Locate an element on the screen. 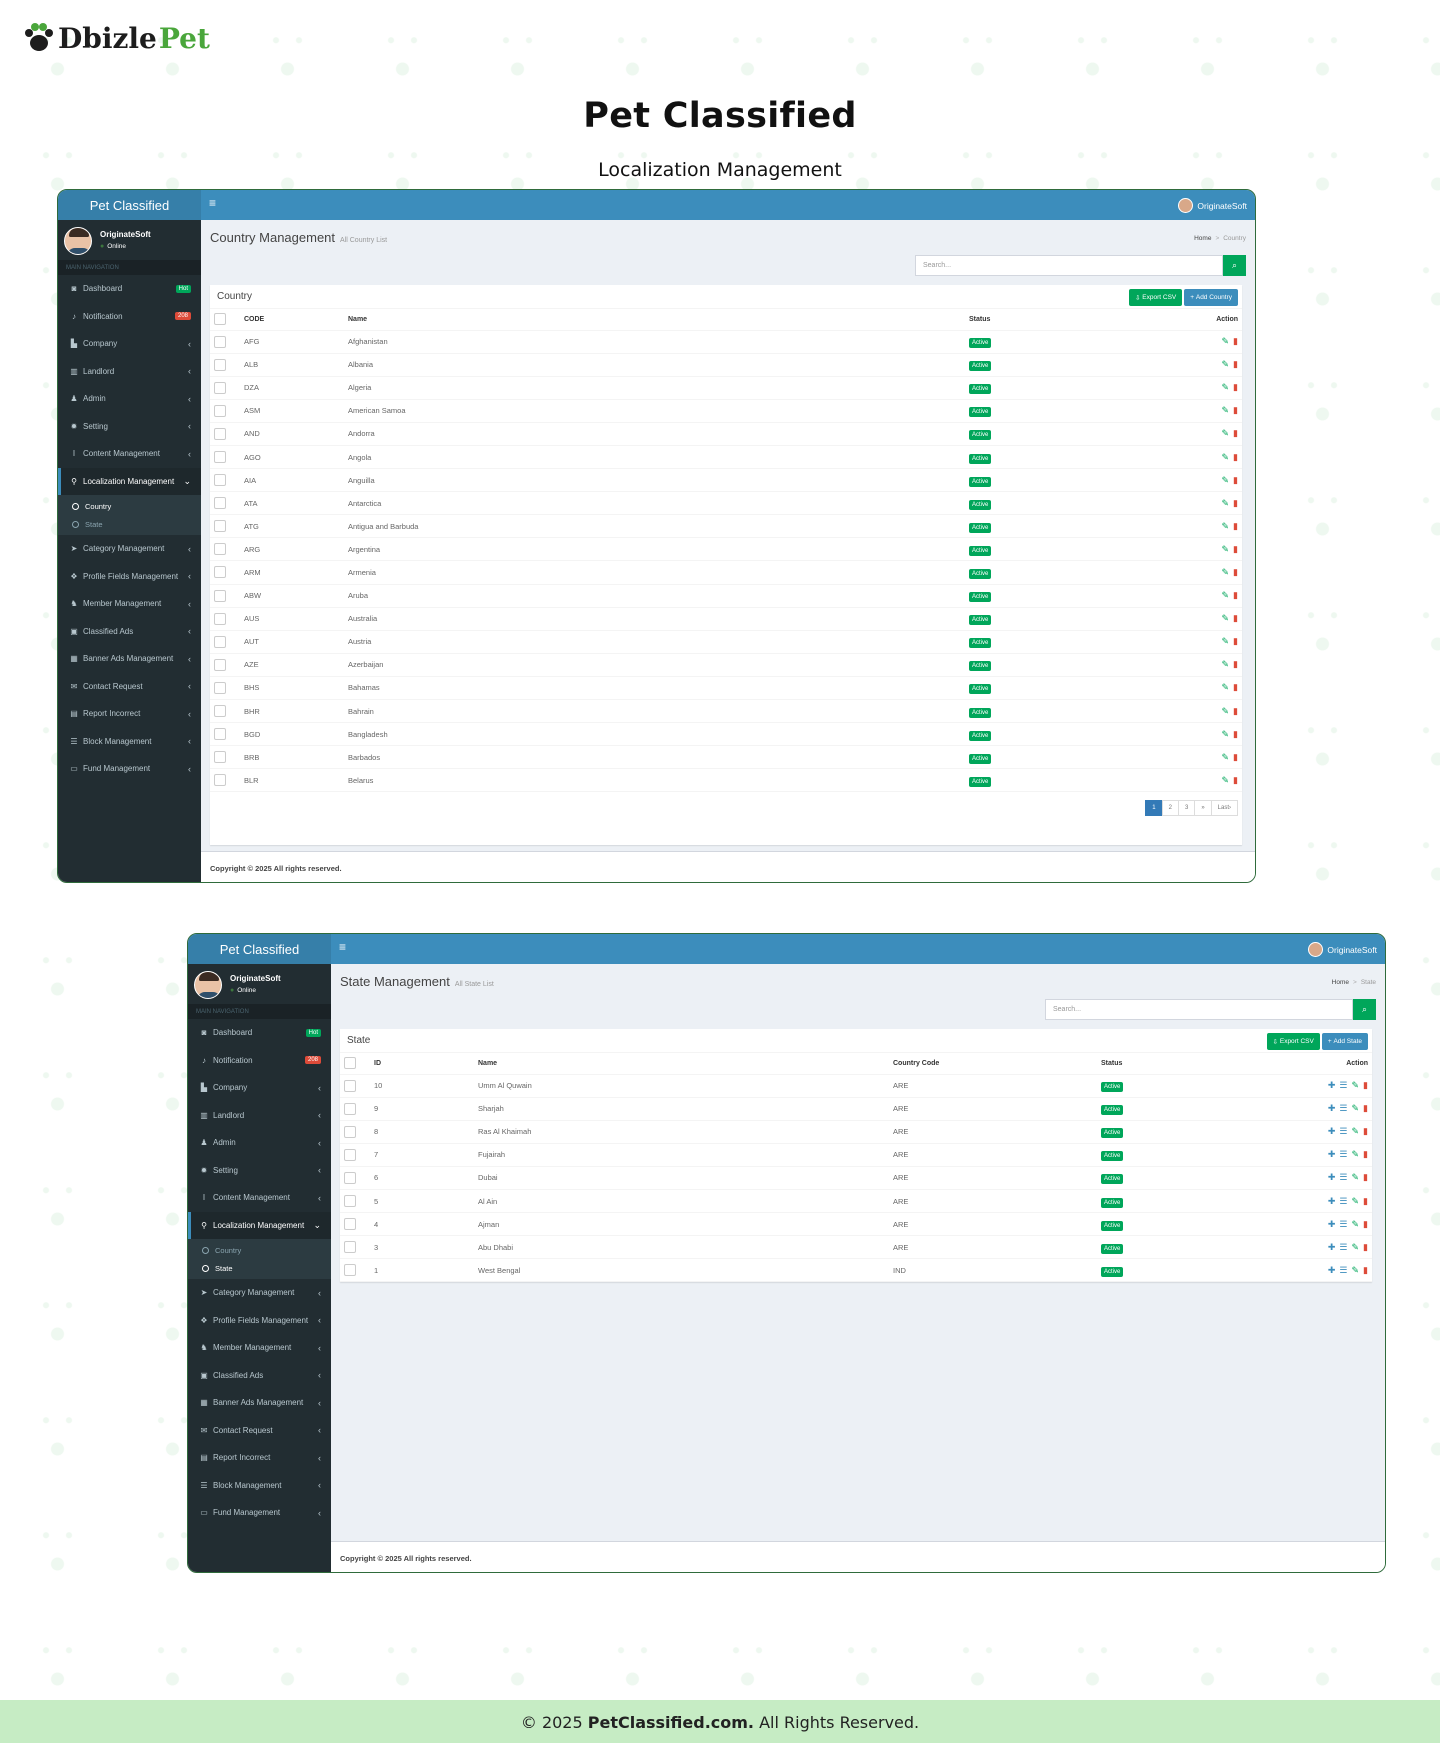 The width and height of the screenshot is (1440, 1743). export-csv-button: ⇩ Export CSV is located at coordinates (1156, 297).